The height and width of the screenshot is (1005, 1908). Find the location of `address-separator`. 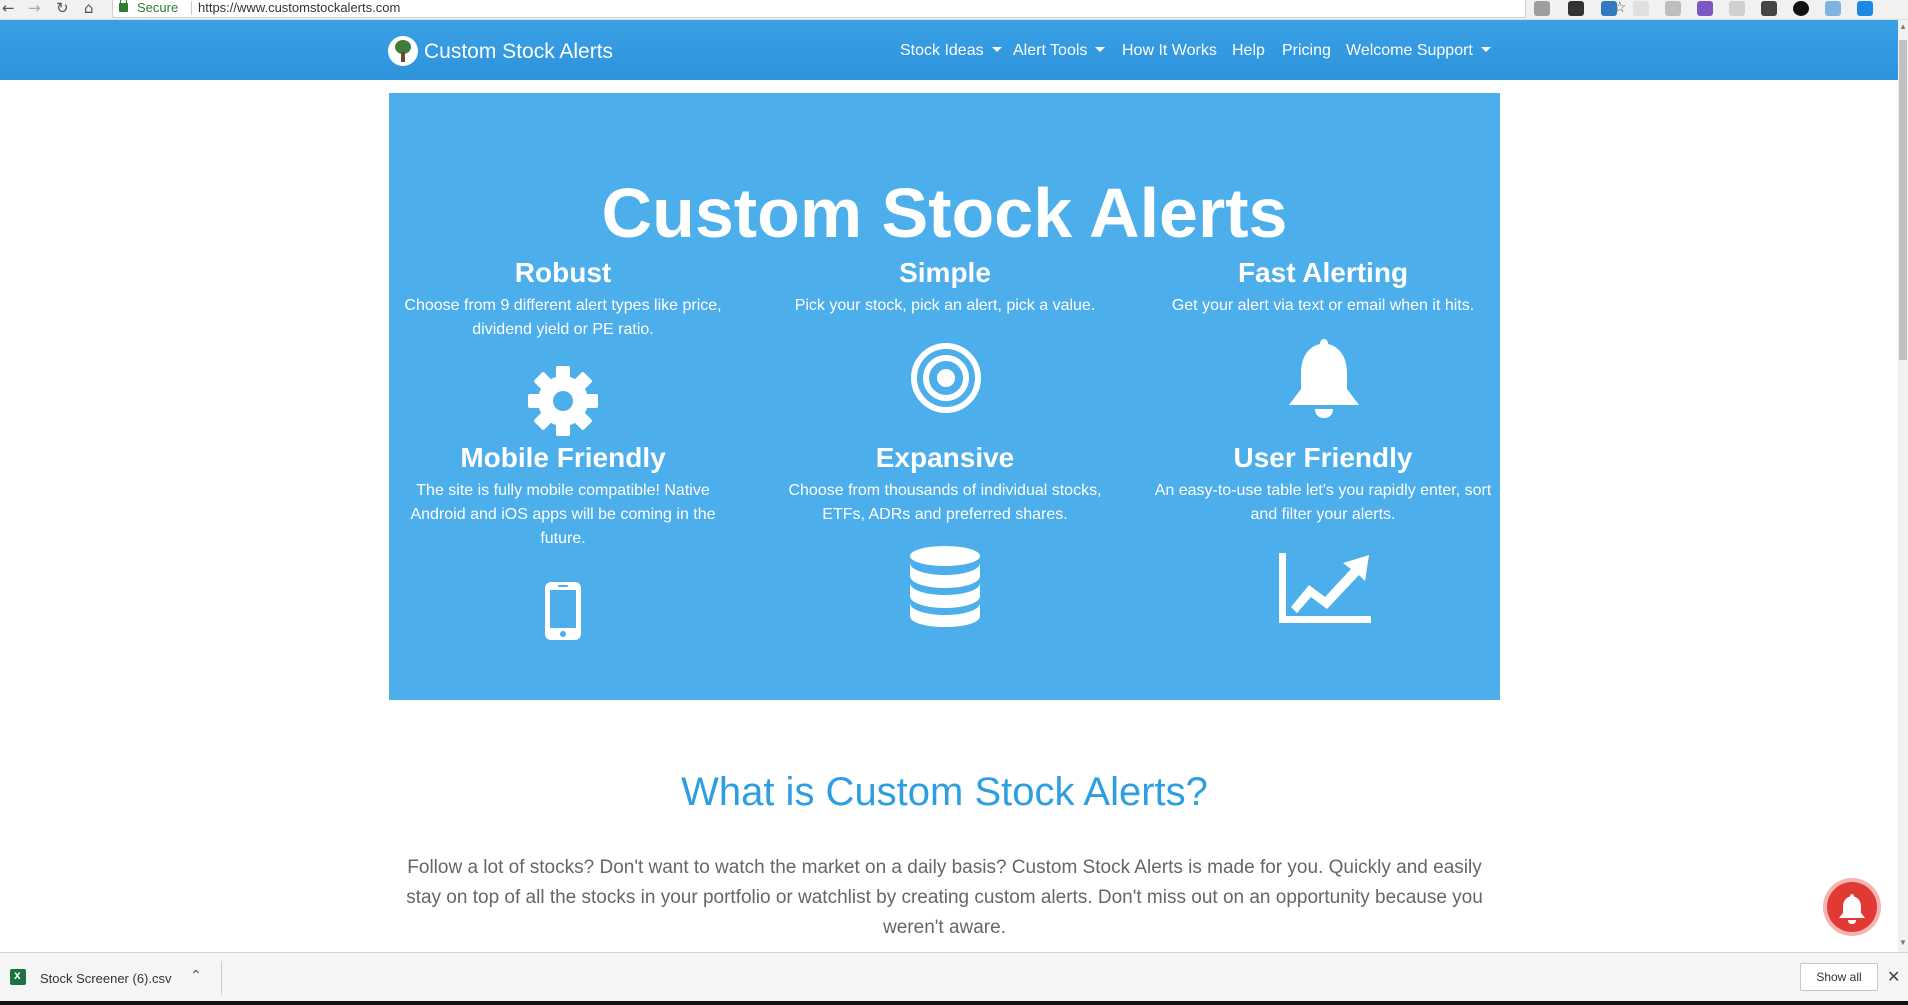

address-separator is located at coordinates (191, 8).